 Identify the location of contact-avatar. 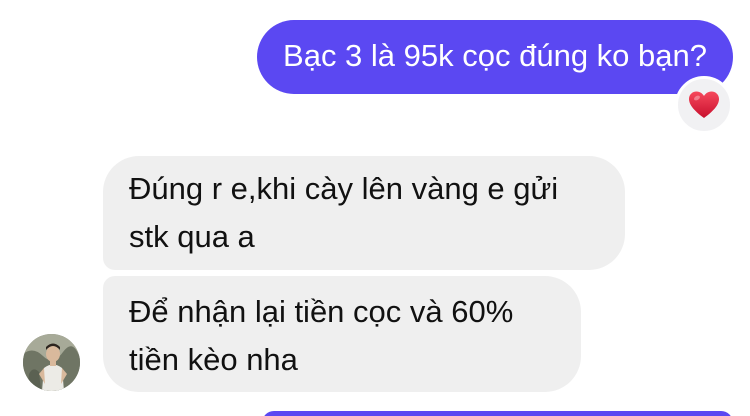
(51, 362).